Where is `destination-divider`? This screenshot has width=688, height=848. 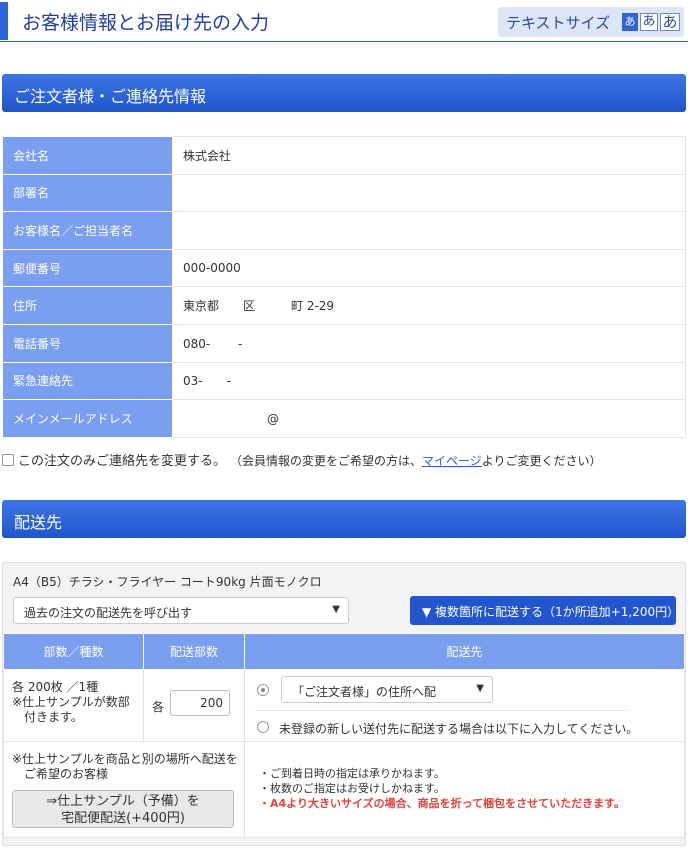
destination-divider is located at coordinates (441, 710).